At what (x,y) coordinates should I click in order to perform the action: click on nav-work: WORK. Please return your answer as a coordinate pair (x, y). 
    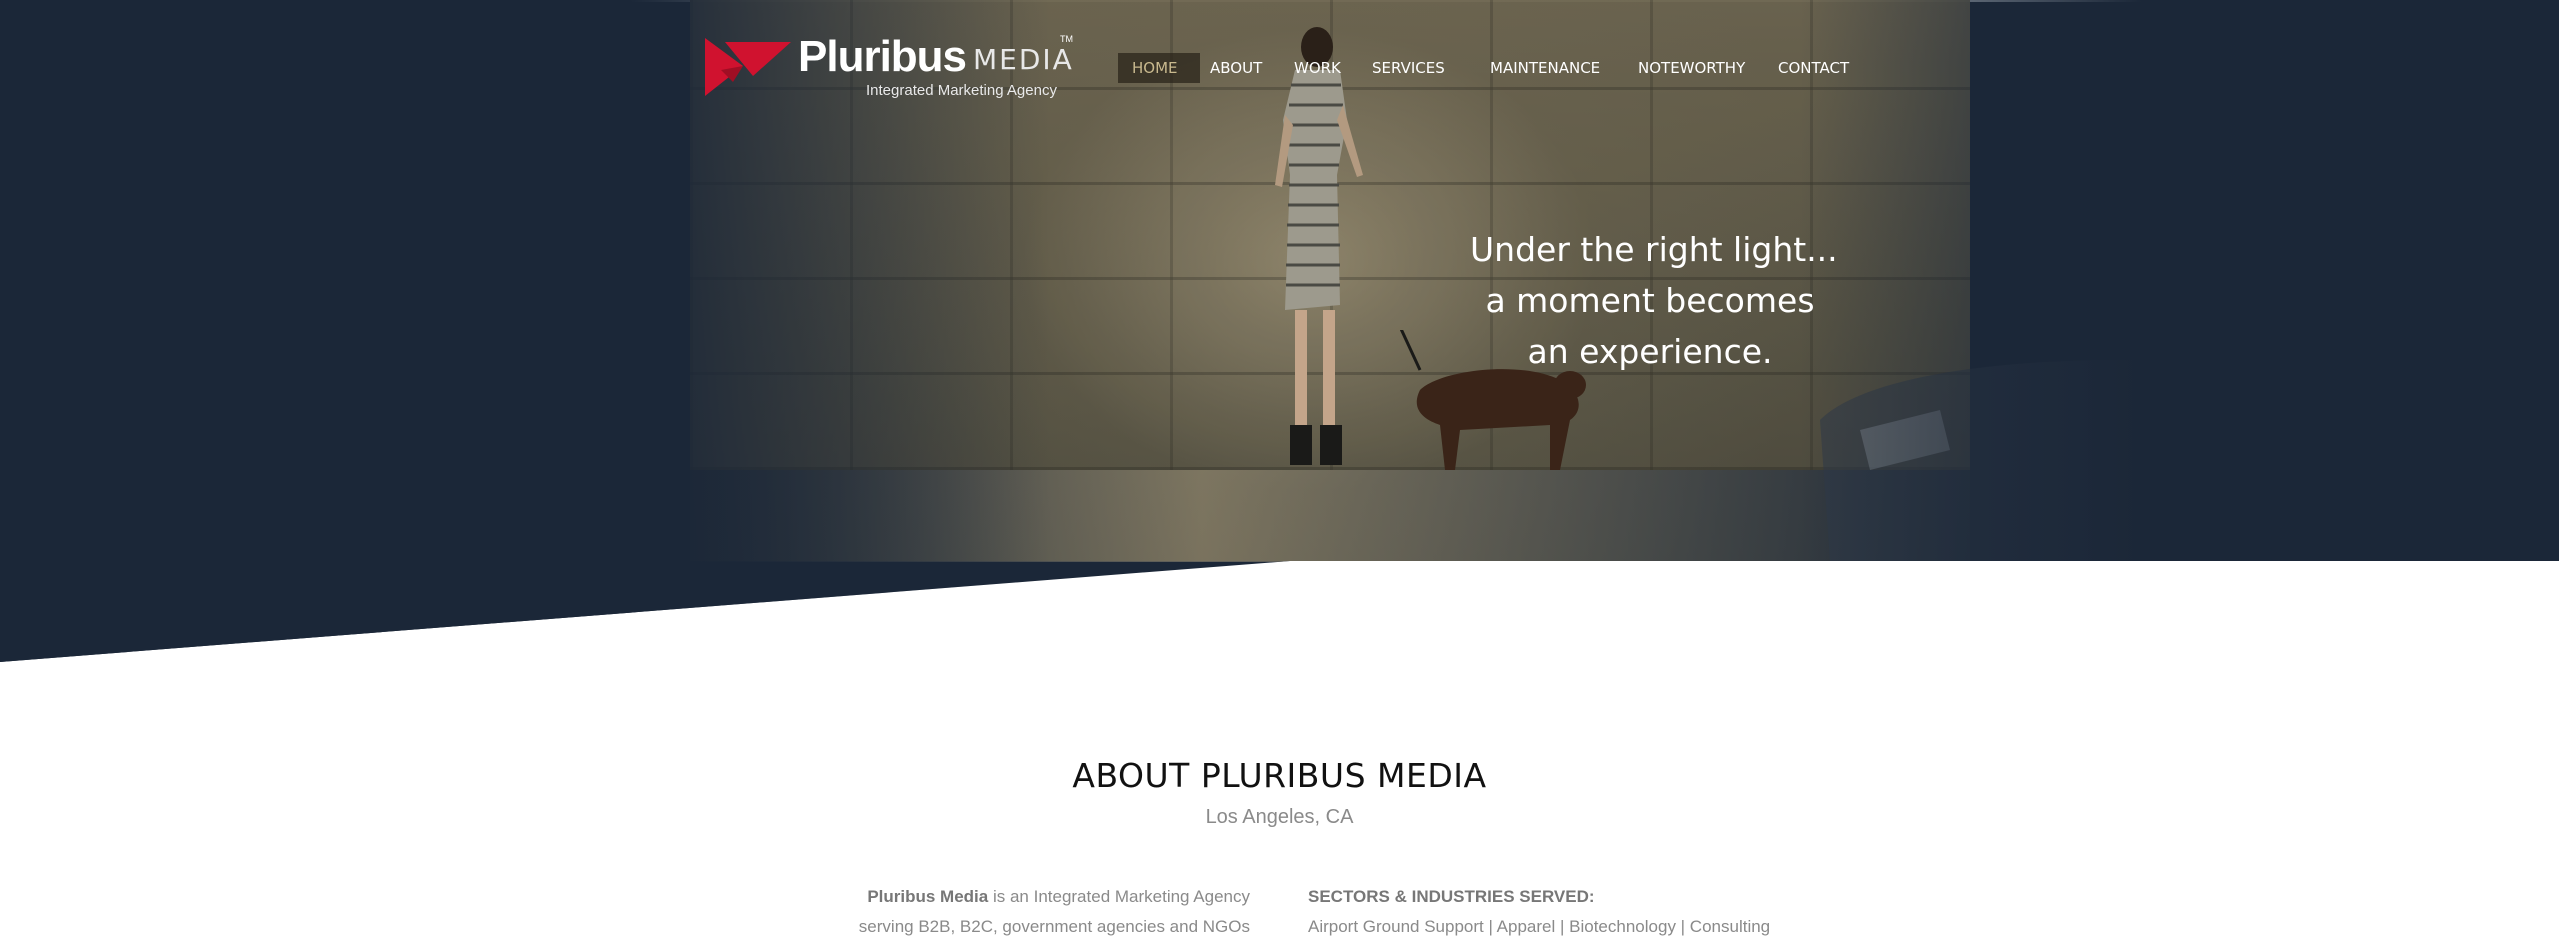
    Looking at the image, I should click on (1317, 68).